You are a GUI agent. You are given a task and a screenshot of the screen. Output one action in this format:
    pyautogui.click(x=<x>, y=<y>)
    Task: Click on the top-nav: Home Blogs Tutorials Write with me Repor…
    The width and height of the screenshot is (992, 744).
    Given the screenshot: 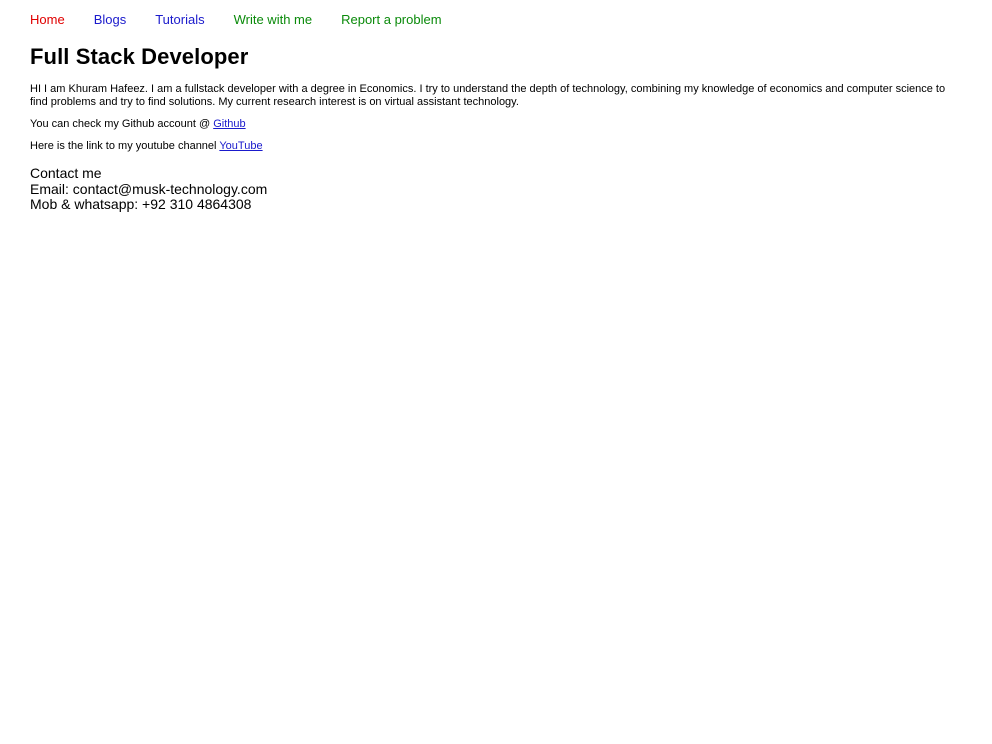 What is the action you would take?
    pyautogui.click(x=236, y=20)
    